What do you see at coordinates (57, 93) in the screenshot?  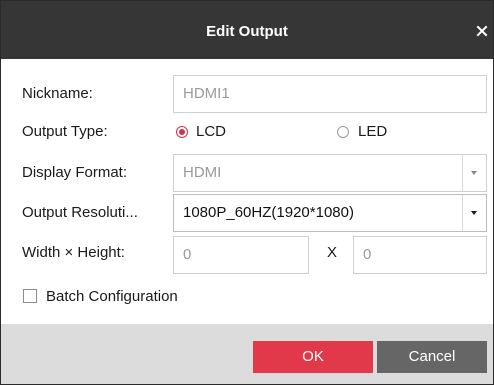 I see `nickname-label: Nickname:` at bounding box center [57, 93].